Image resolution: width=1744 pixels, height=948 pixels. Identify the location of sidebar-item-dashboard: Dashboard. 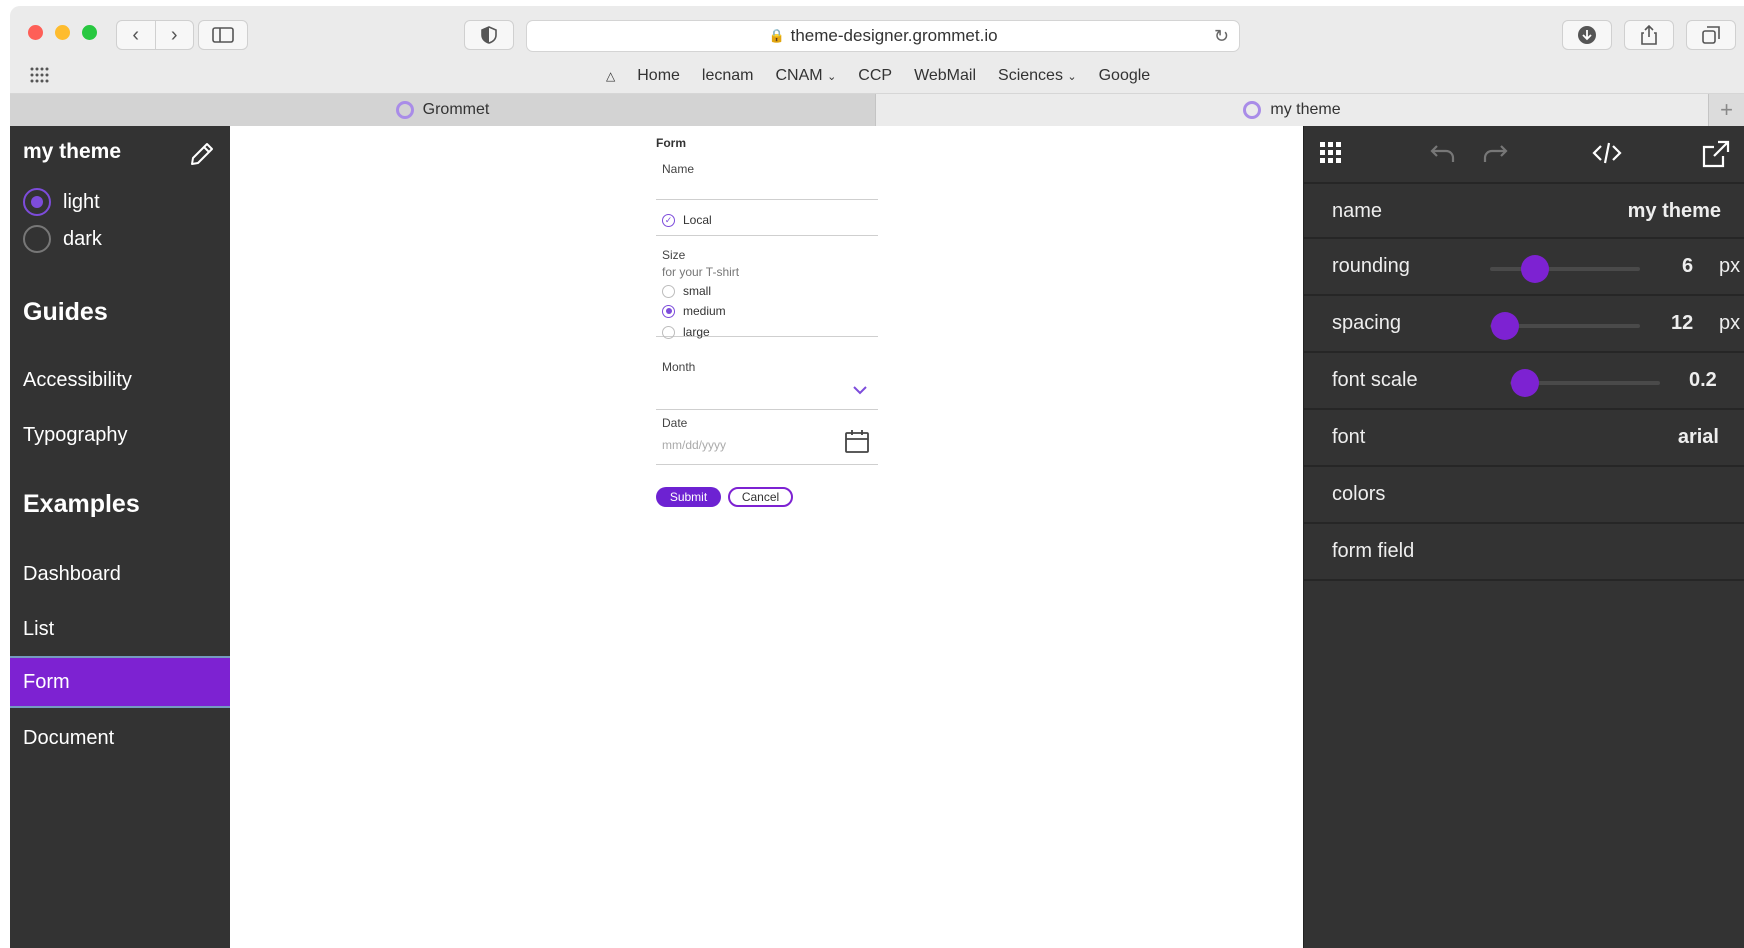
(120, 574).